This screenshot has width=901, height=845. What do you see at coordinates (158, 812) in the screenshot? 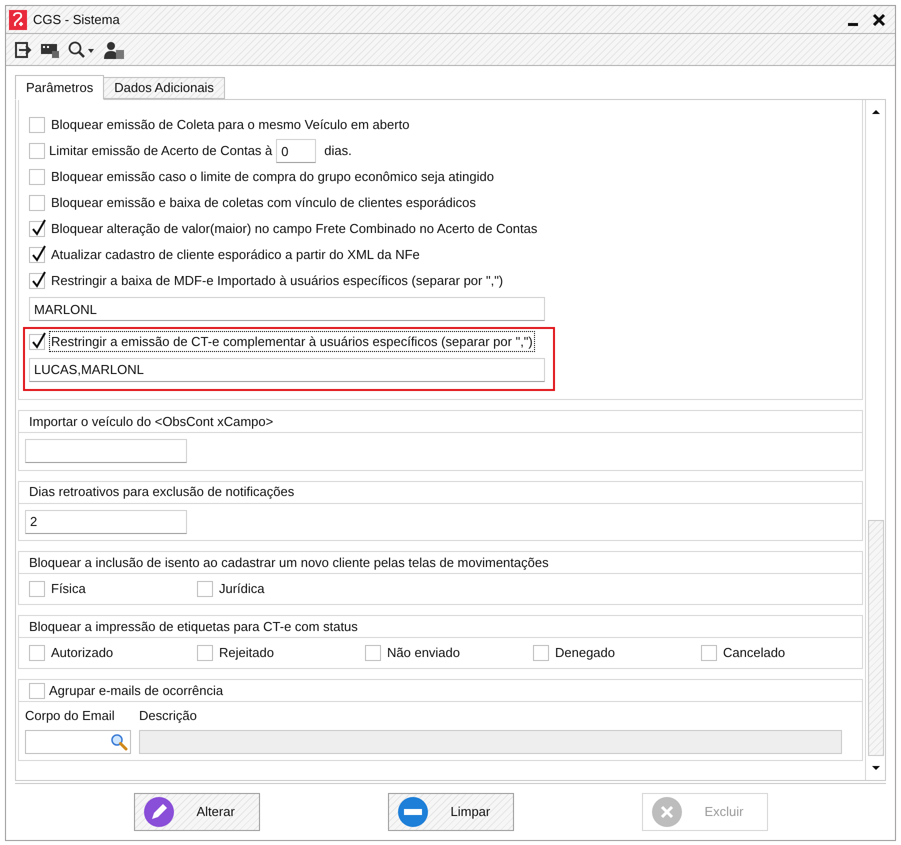
I see `pencil-icon` at bounding box center [158, 812].